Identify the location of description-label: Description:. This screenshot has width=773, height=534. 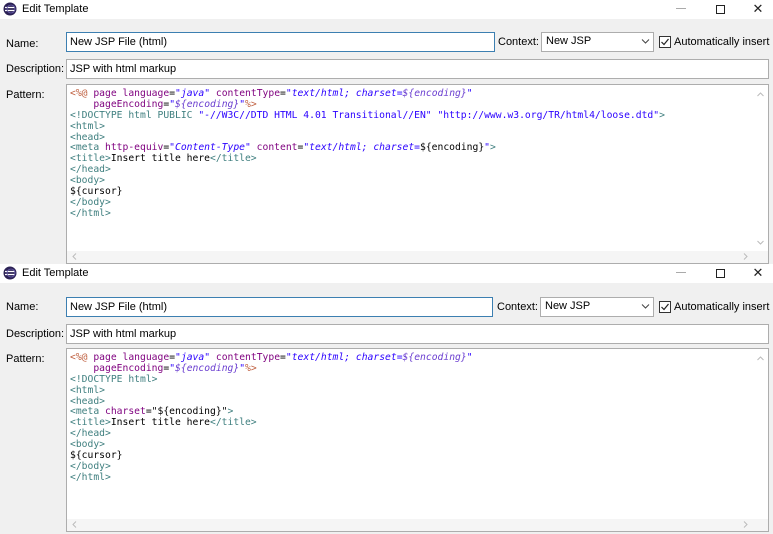
(35, 69).